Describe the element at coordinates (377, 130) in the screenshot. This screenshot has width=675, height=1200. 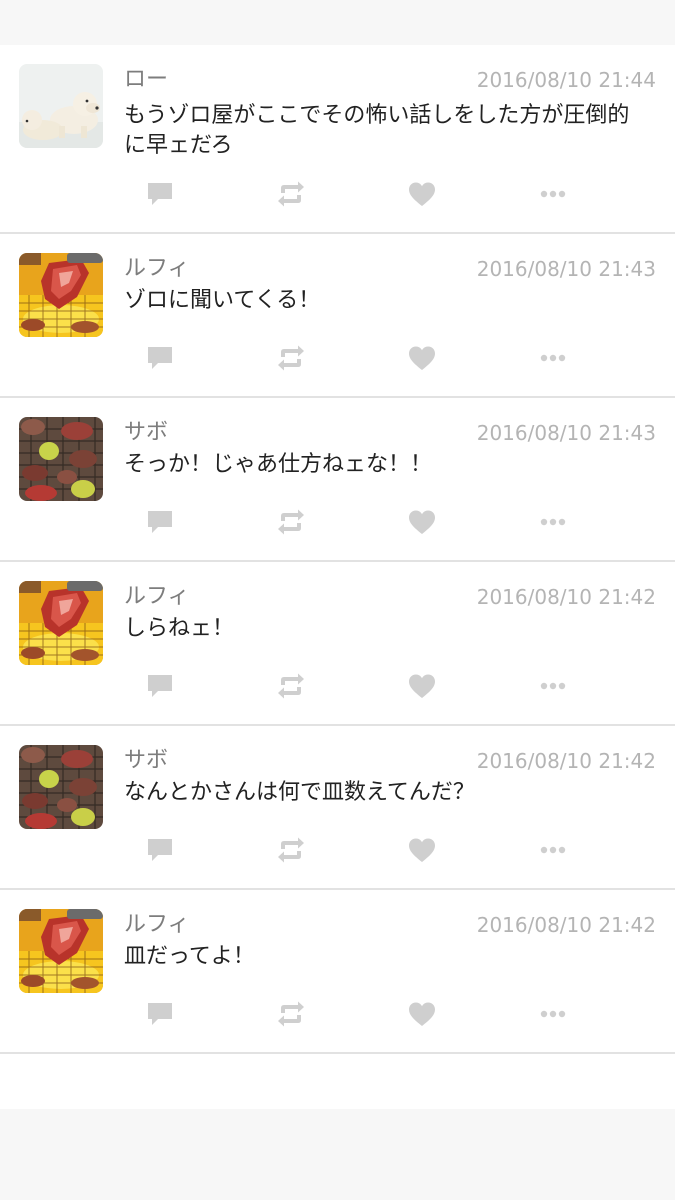
I see `post-text: もうゾロ屋がここでその怖い話しをした方が圧倒的に早ェだろ` at that location.